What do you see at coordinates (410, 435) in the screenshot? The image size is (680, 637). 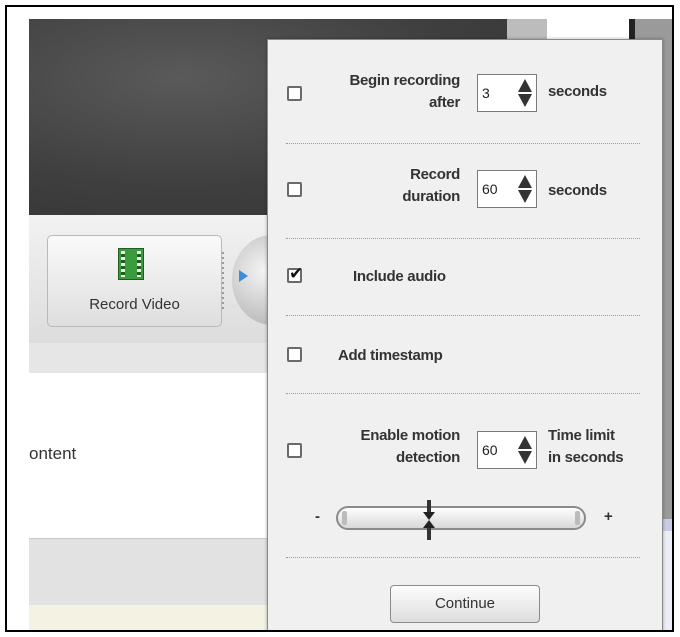 I see `motion-detection-label-line1: Enable motion` at bounding box center [410, 435].